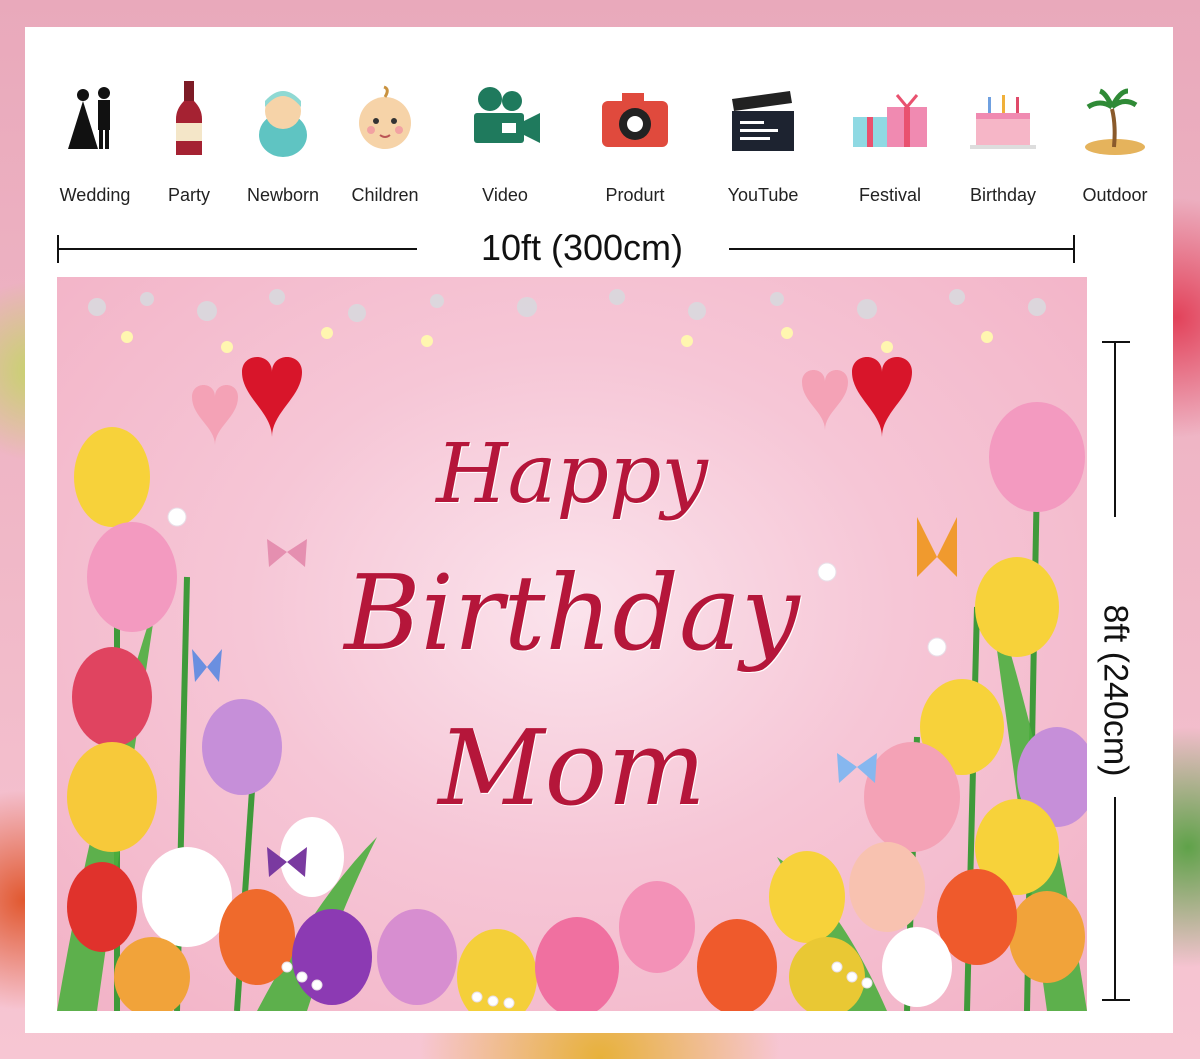 The image size is (1200, 1059). What do you see at coordinates (385, 195) in the screenshot?
I see `category-label: Children` at bounding box center [385, 195].